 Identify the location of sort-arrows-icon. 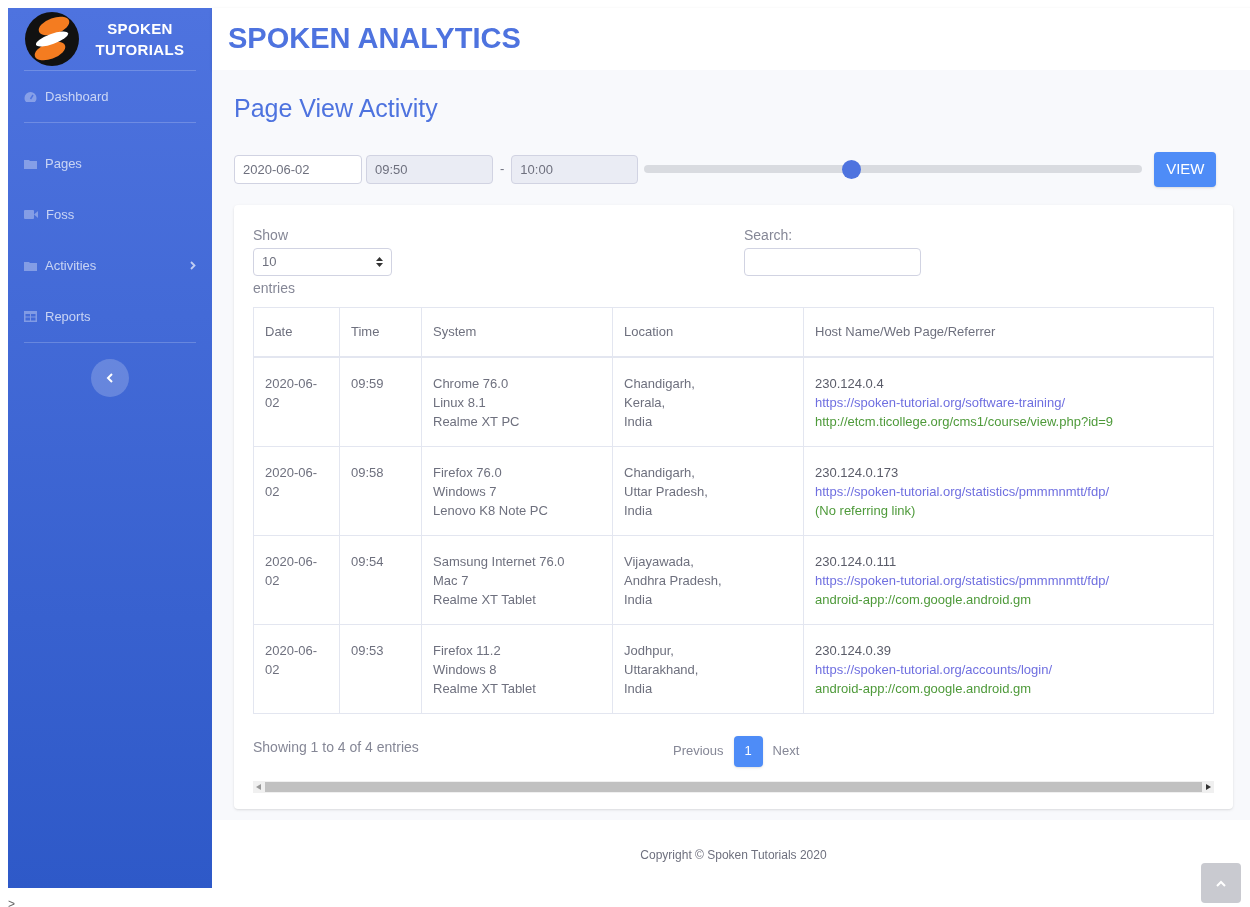
(379, 261).